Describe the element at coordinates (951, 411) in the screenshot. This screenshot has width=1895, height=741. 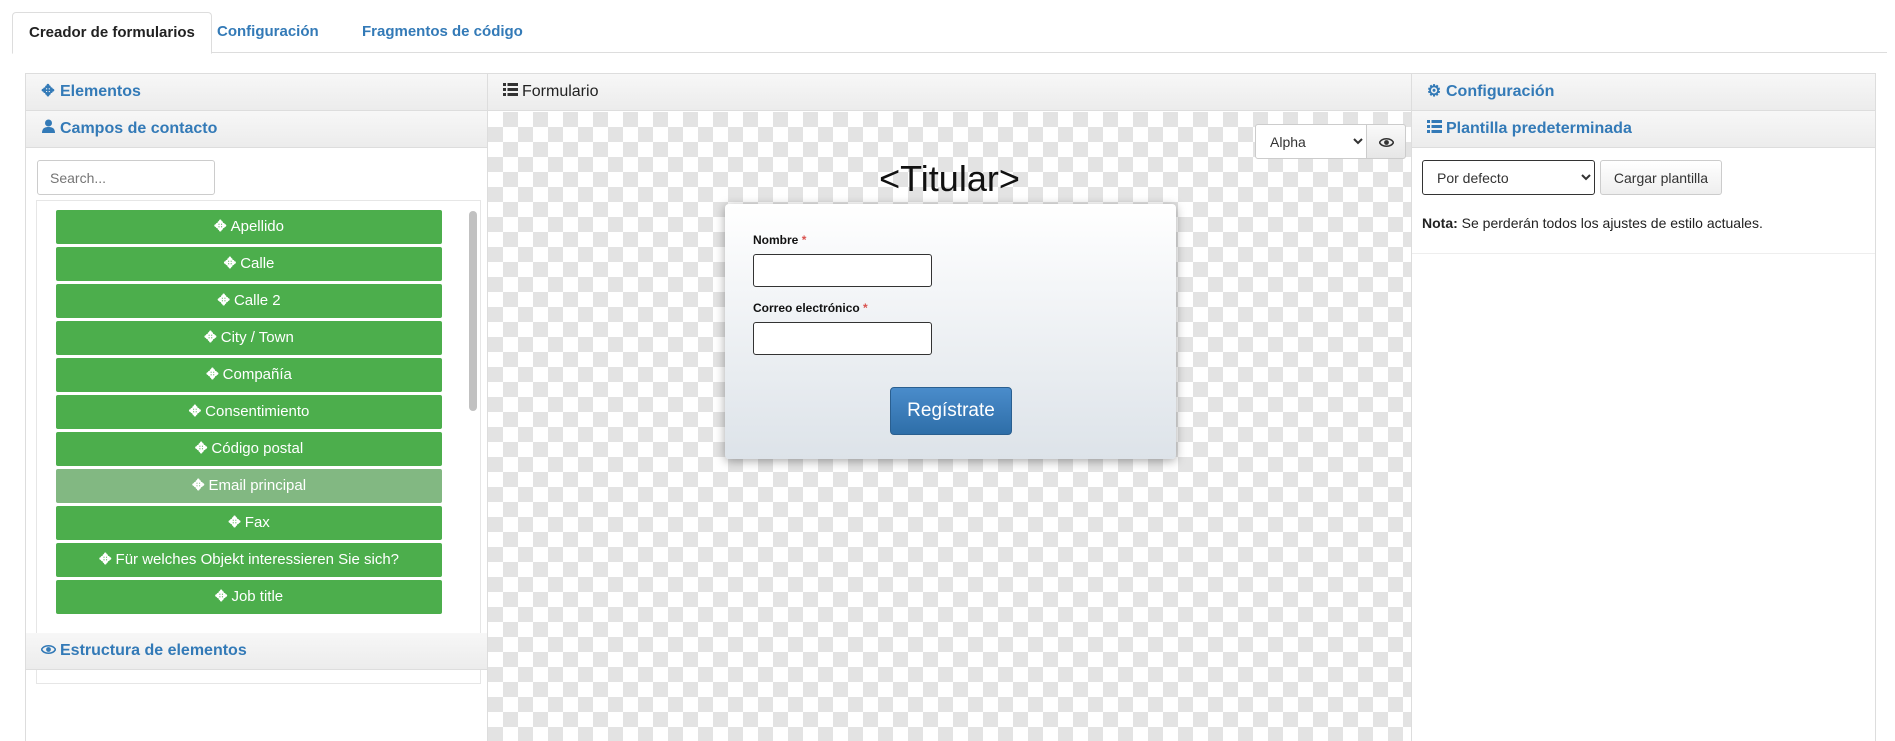
I see `register-button: Regístrate` at that location.